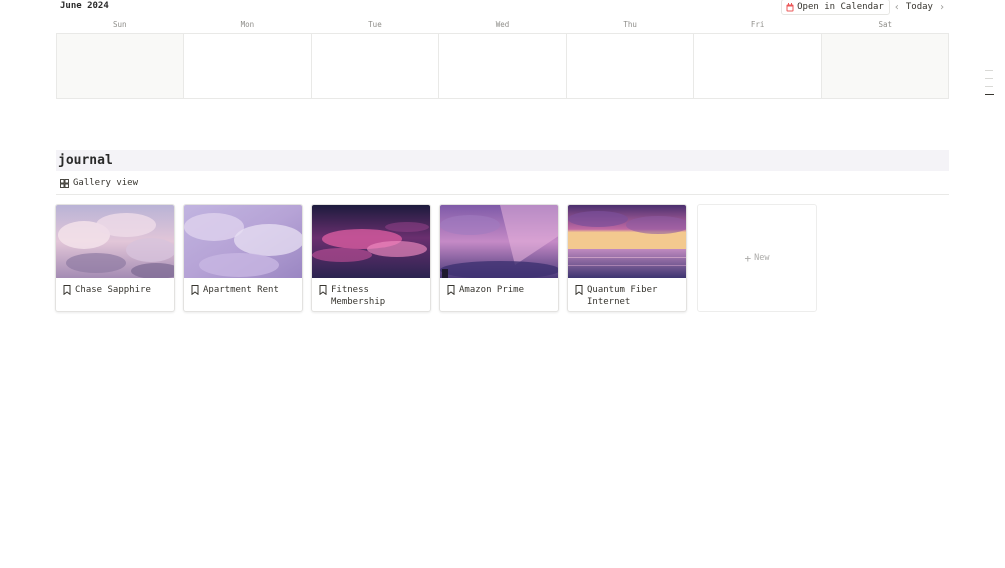  What do you see at coordinates (64, 183) in the screenshot?
I see `gallery-grid-icon` at bounding box center [64, 183].